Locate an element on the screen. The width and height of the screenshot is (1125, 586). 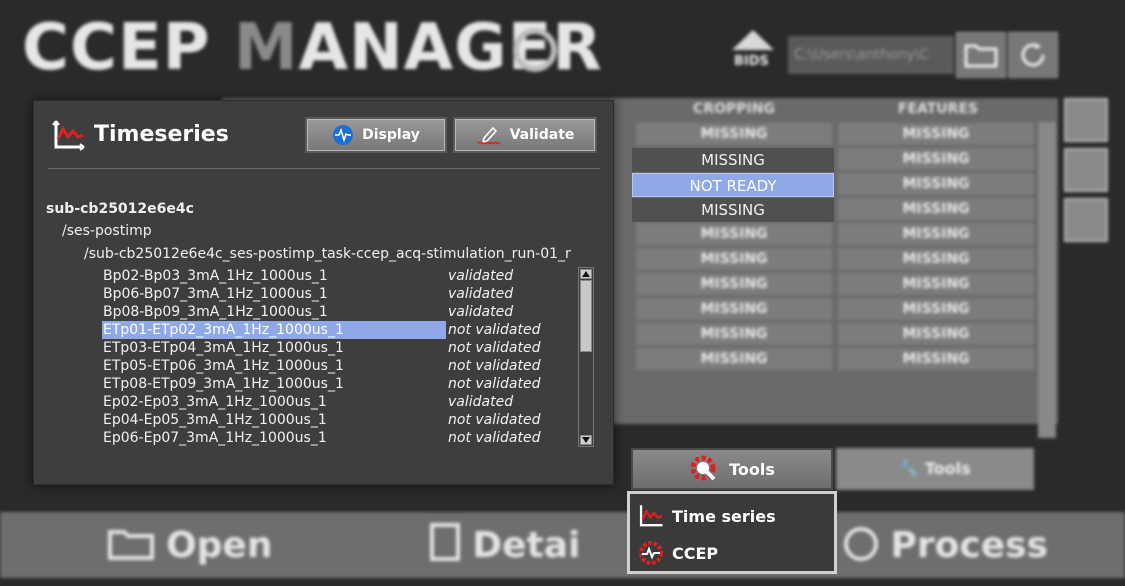
wrench-icon: 🔧 is located at coordinates (909, 468).